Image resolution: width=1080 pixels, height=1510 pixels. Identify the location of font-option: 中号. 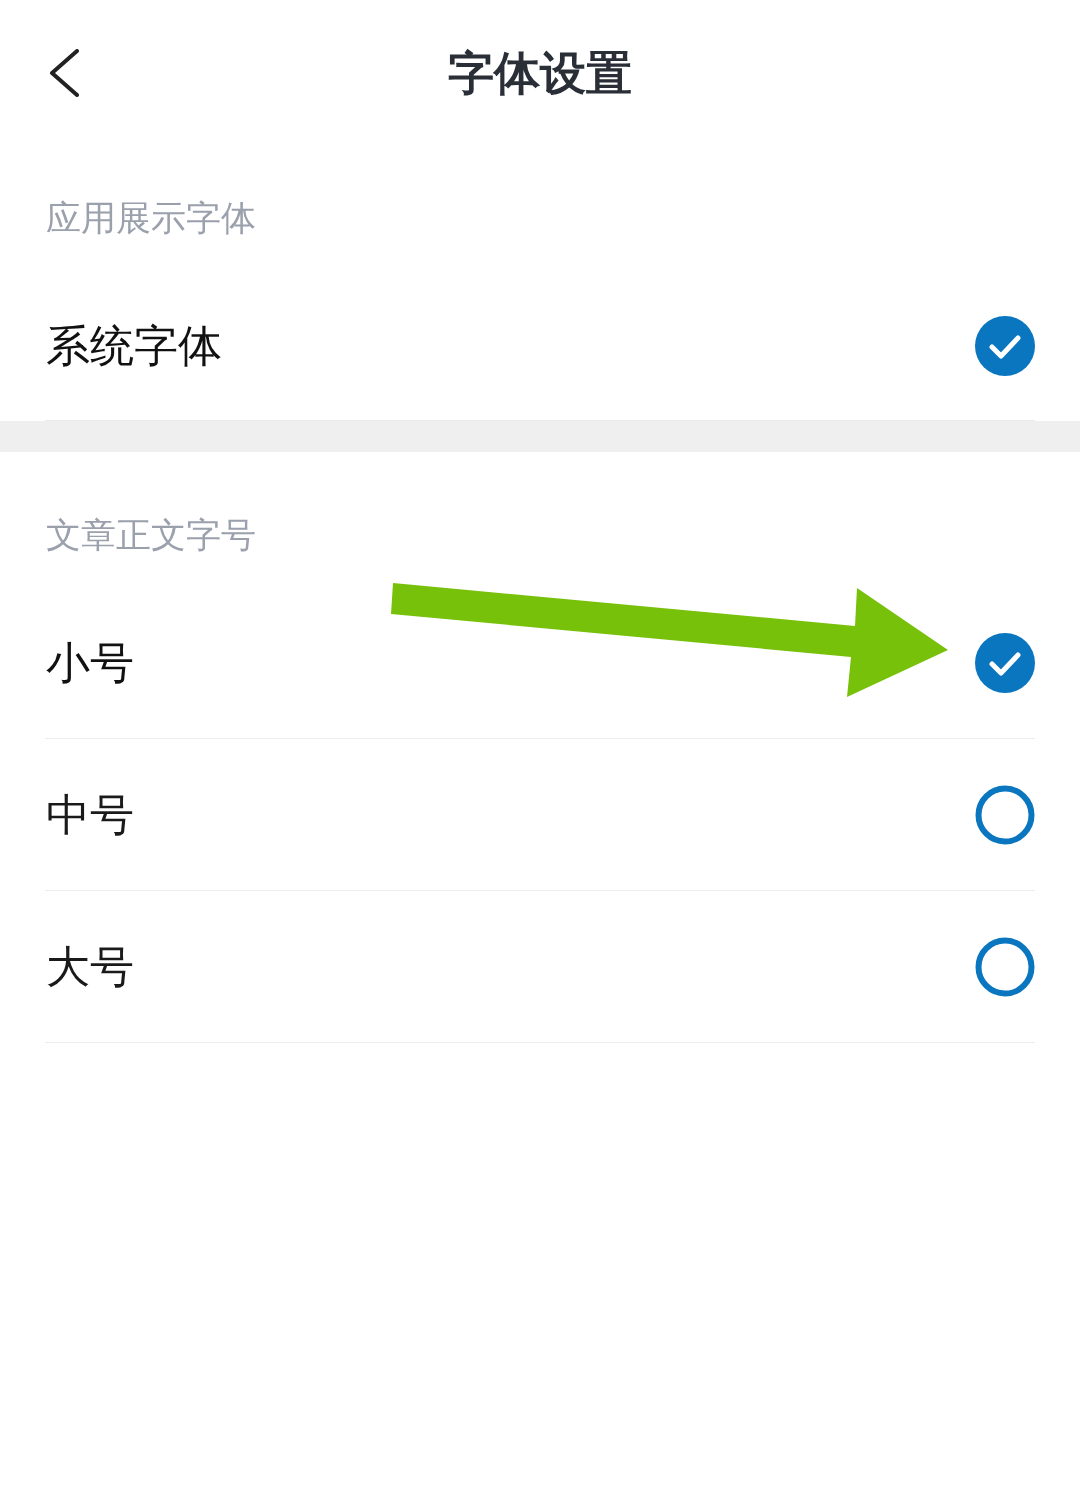
(540, 815).